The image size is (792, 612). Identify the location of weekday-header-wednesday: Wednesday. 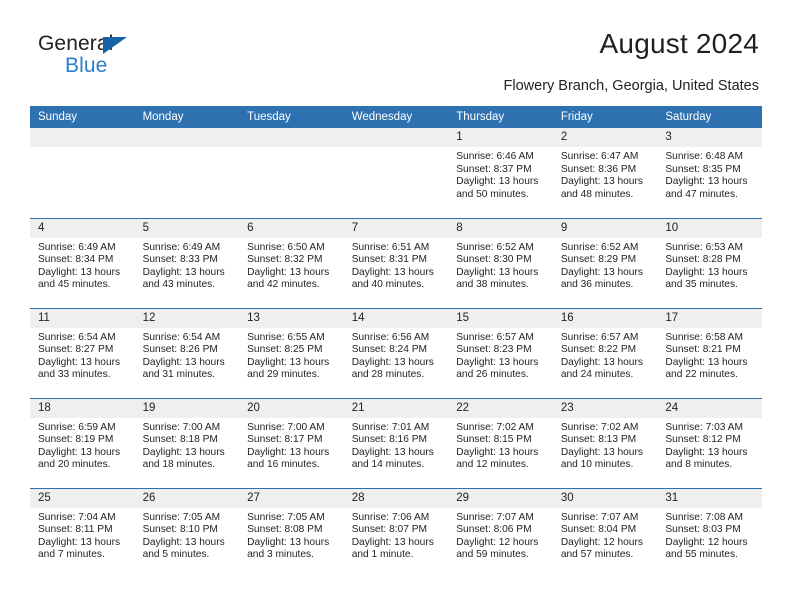
(396, 117).